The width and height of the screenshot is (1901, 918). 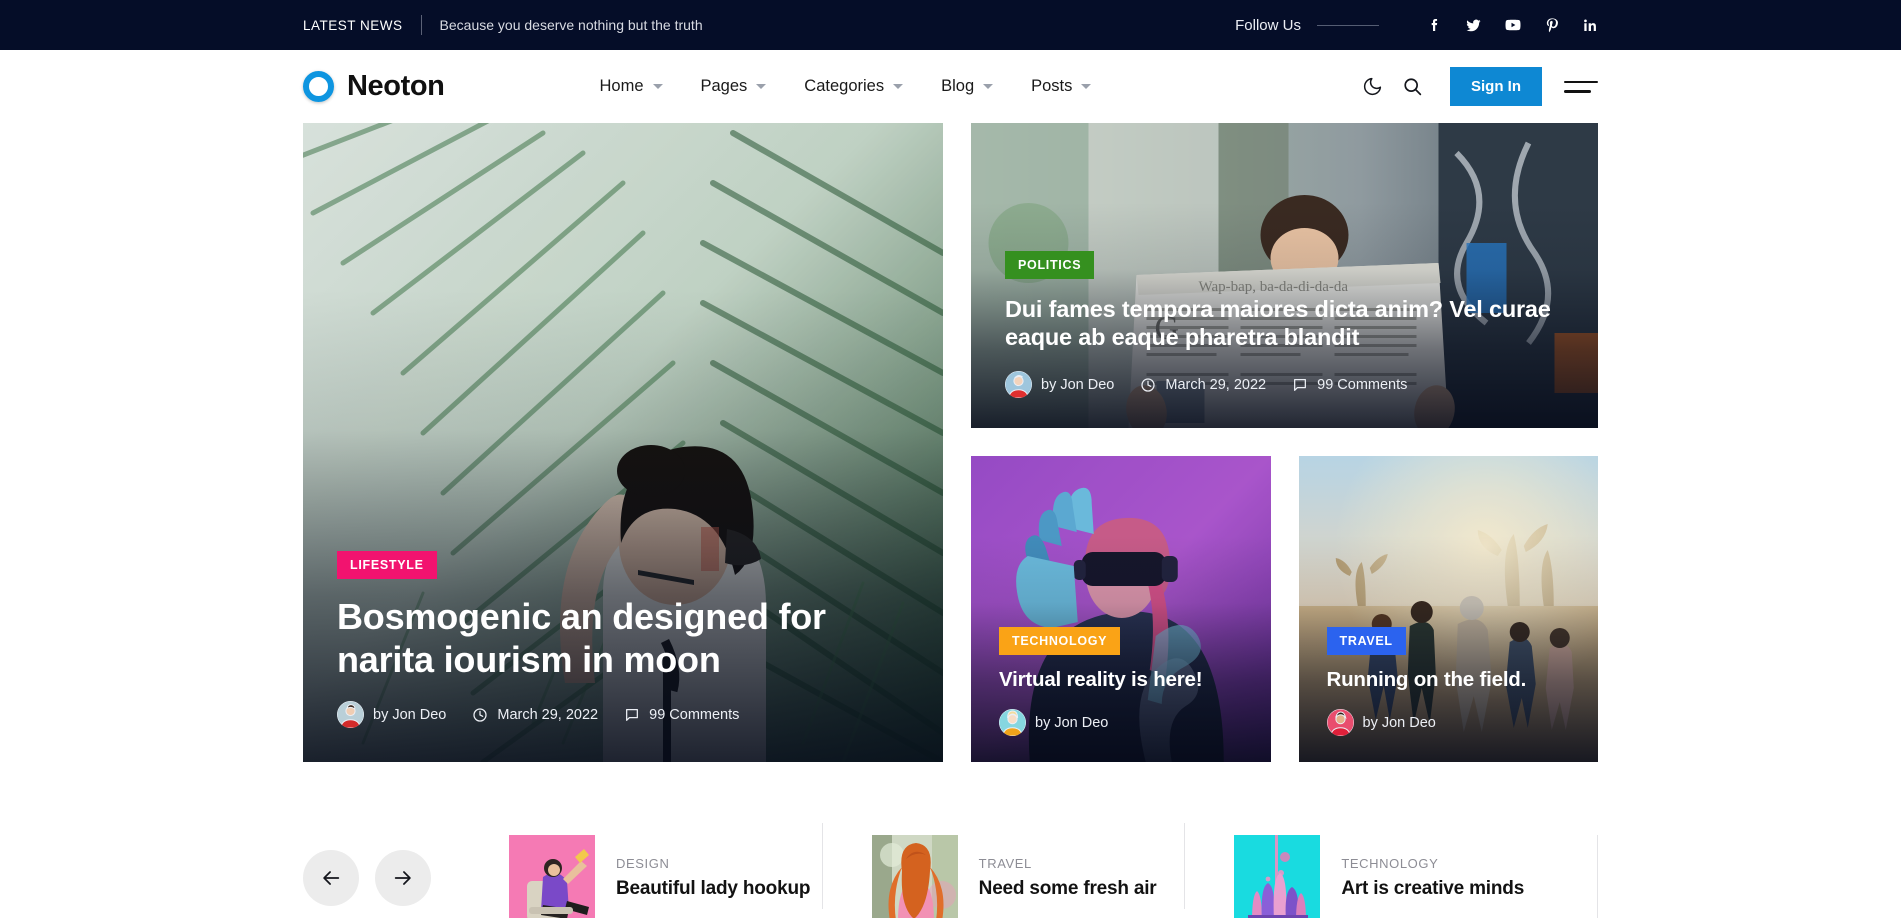 I want to click on nav-item-categories: Categories, so click(x=853, y=86).